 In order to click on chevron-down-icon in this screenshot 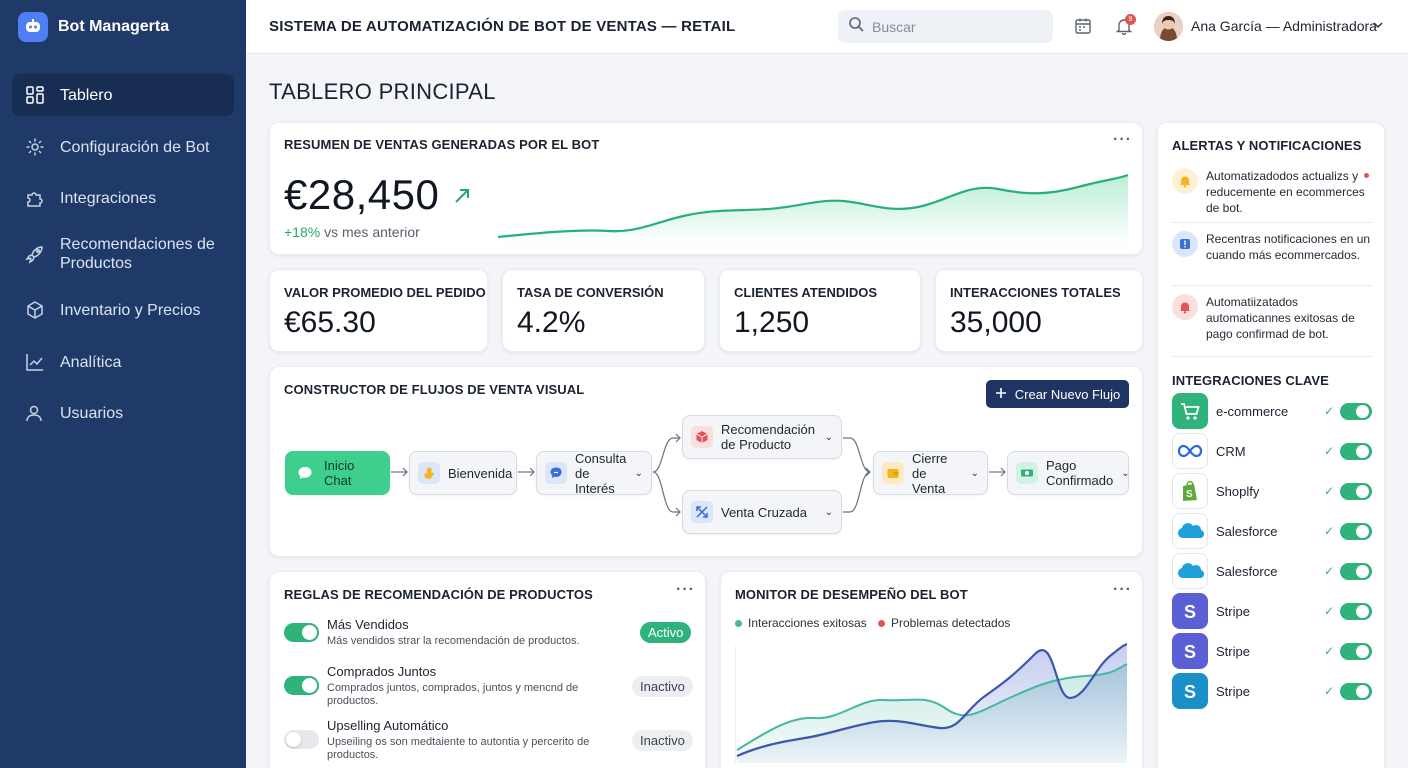, I will do `click(1378, 27)`.